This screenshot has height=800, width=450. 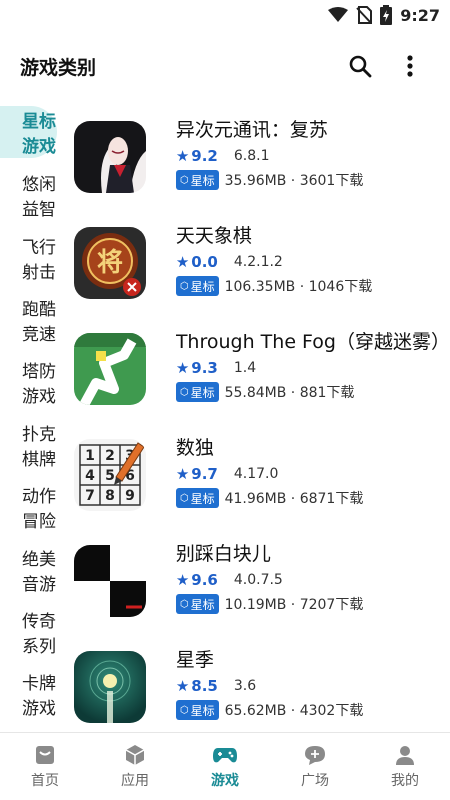 What do you see at coordinates (39, 510) in the screenshot?
I see `sidebar-item-label: 动作冒险` at bounding box center [39, 510].